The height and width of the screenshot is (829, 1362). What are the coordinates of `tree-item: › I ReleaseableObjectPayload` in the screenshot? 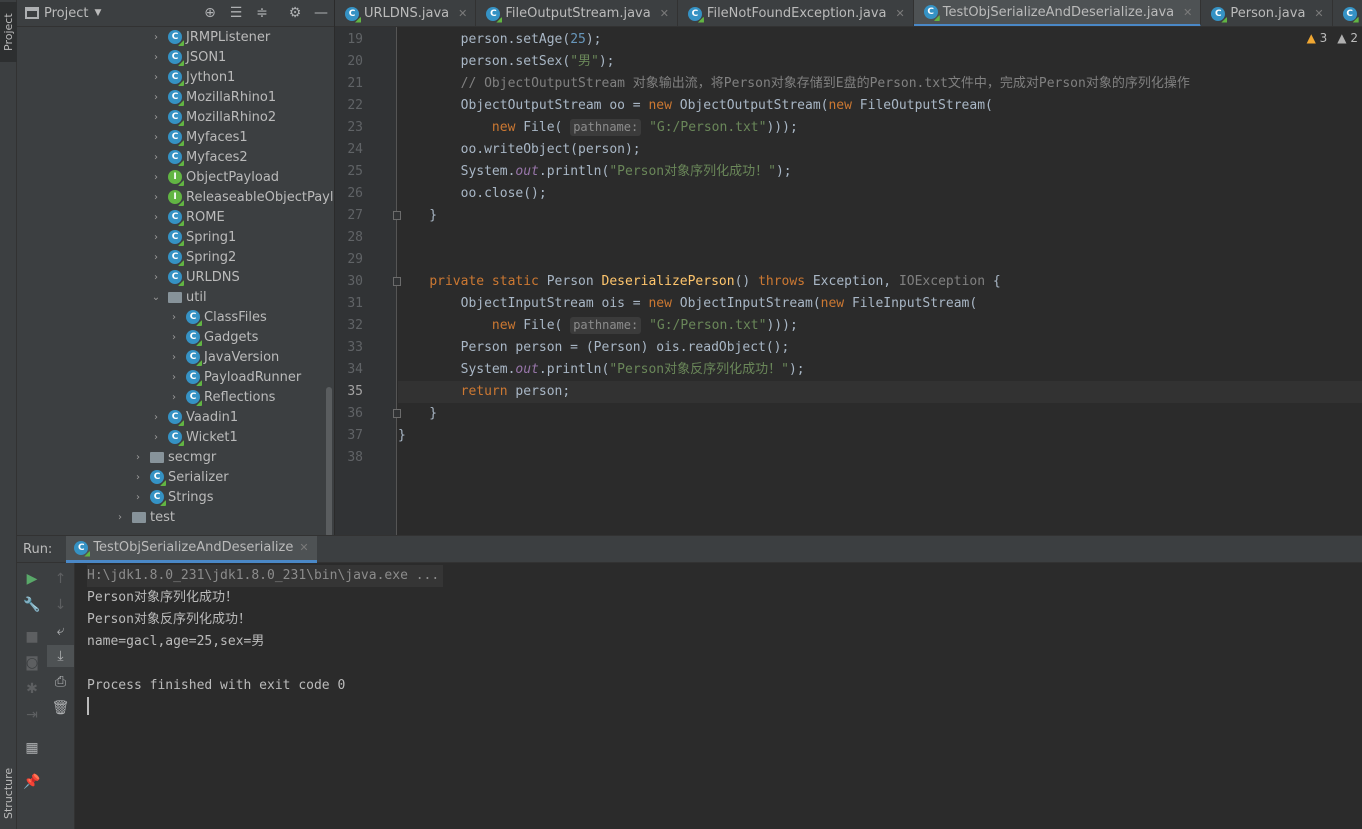 It's located at (242, 197).